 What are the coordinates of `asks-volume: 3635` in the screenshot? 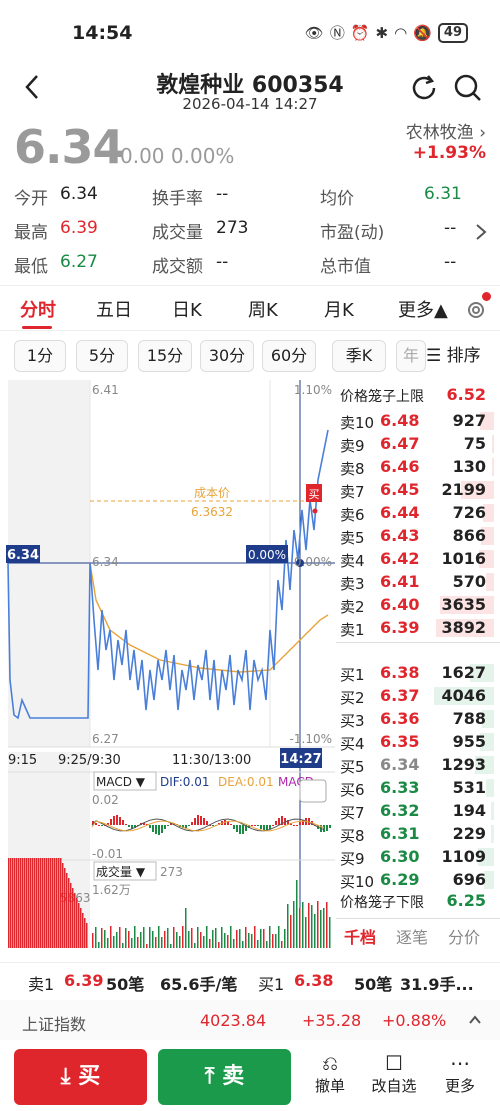 It's located at (463, 604).